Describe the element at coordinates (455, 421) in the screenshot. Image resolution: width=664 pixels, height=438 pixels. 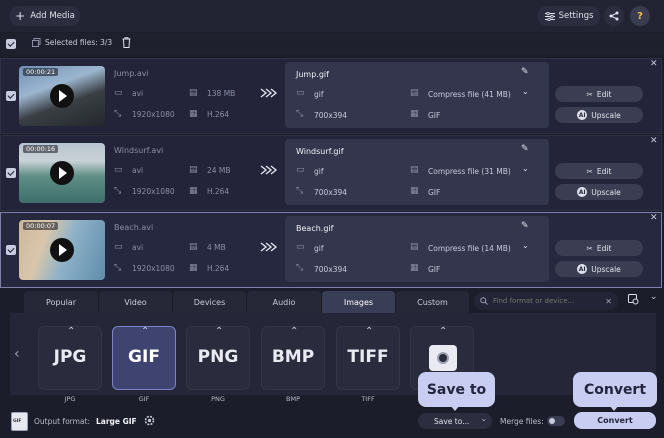
I see `save-to-button: Save to... ⌄` at that location.